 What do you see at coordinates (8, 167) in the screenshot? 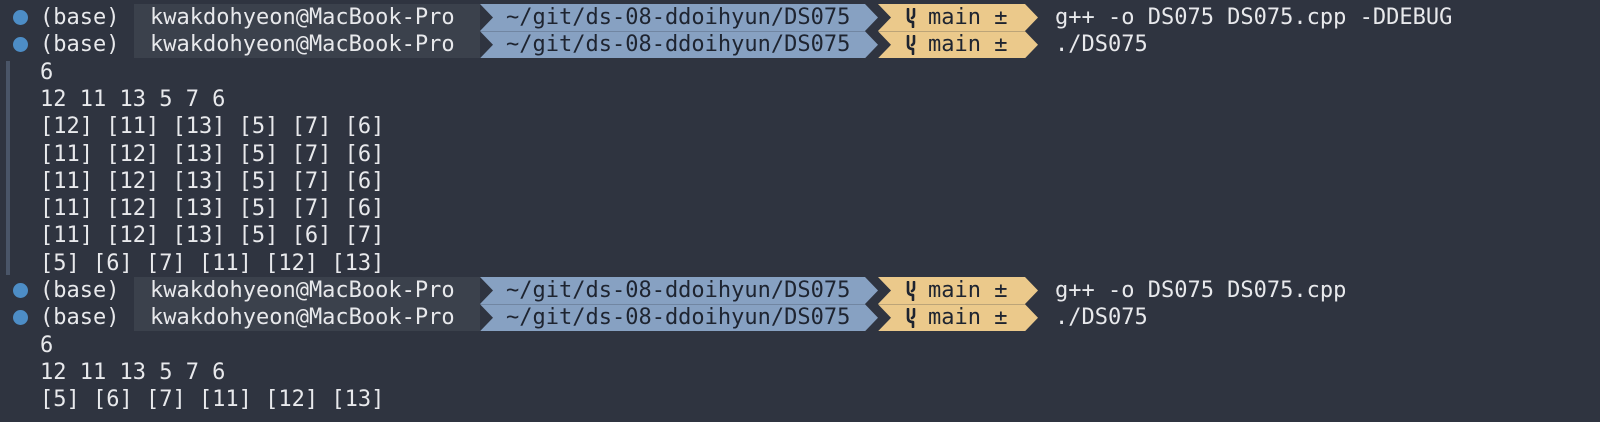
I see `output-gutter-bar` at bounding box center [8, 167].